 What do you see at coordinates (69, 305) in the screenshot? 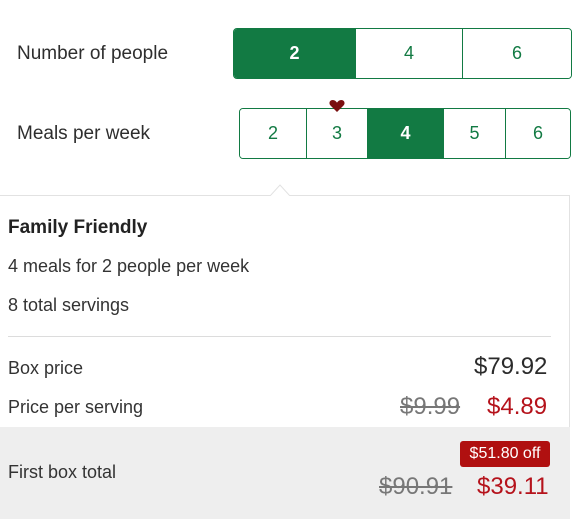
I see `plan-servings: 8 total servings` at bounding box center [69, 305].